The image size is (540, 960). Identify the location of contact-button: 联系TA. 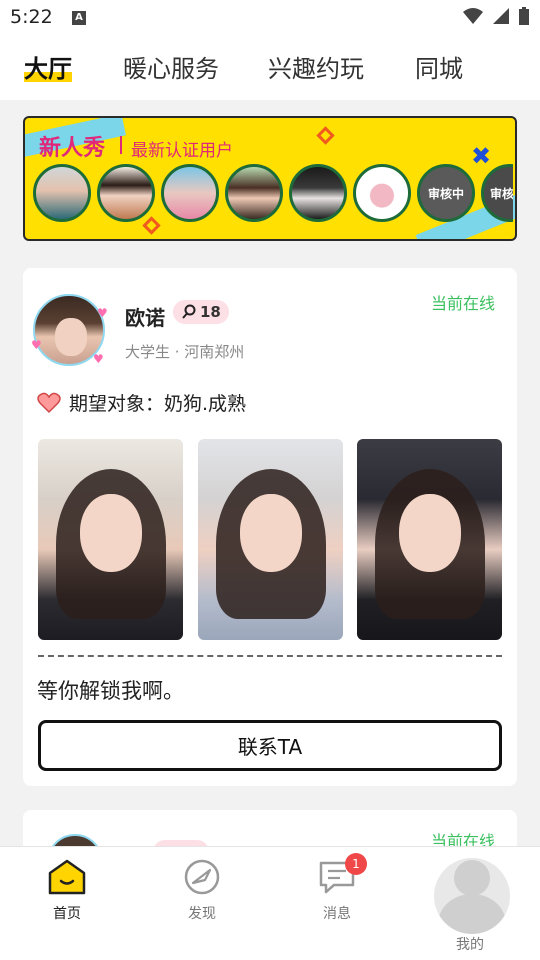
(270, 745).